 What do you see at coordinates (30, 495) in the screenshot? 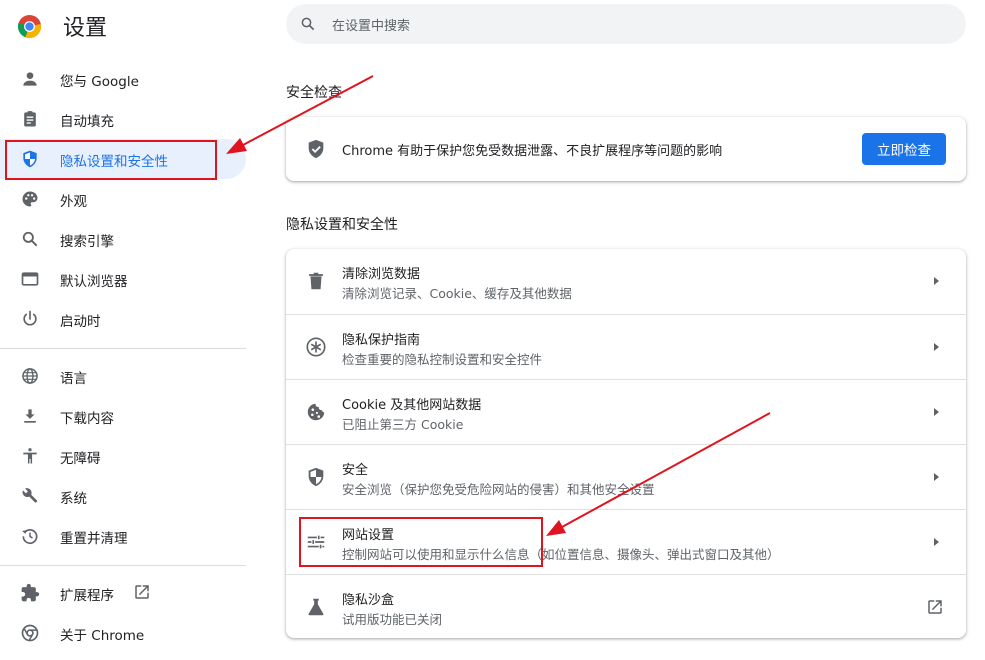
I see `wrench-icon` at bounding box center [30, 495].